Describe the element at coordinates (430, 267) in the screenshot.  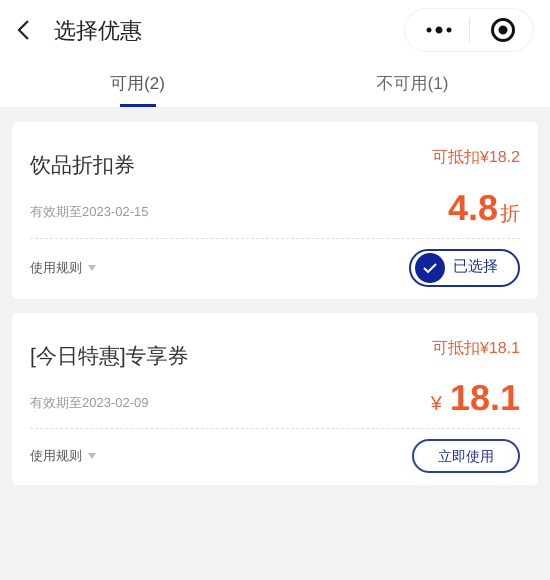
I see `check-icon` at that location.